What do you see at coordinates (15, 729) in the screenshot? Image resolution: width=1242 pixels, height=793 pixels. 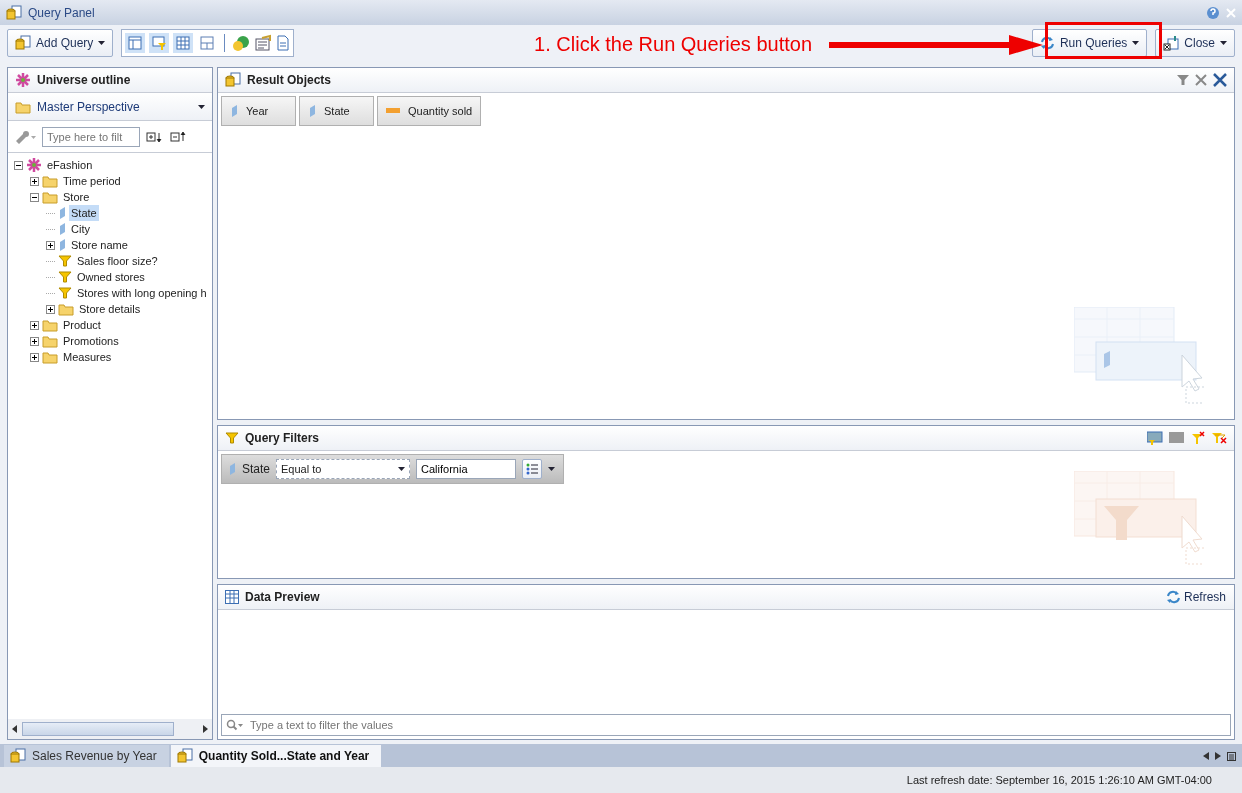 I see `scroll-left-icon` at bounding box center [15, 729].